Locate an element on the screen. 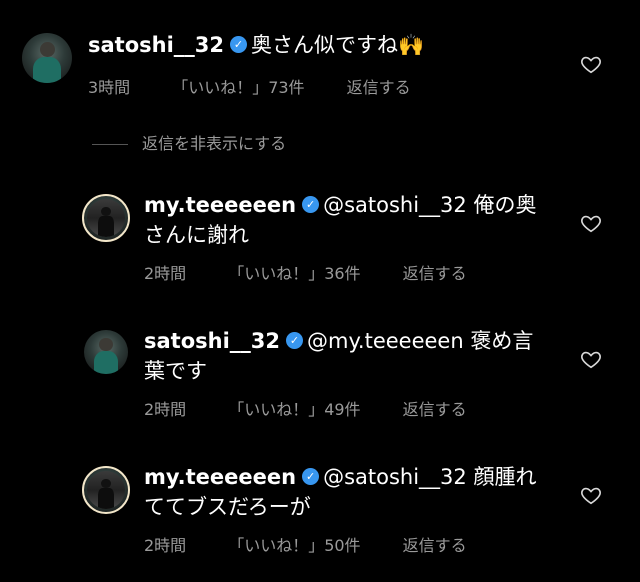  likes-count: 「いいね！」49件 is located at coordinates (294, 409).